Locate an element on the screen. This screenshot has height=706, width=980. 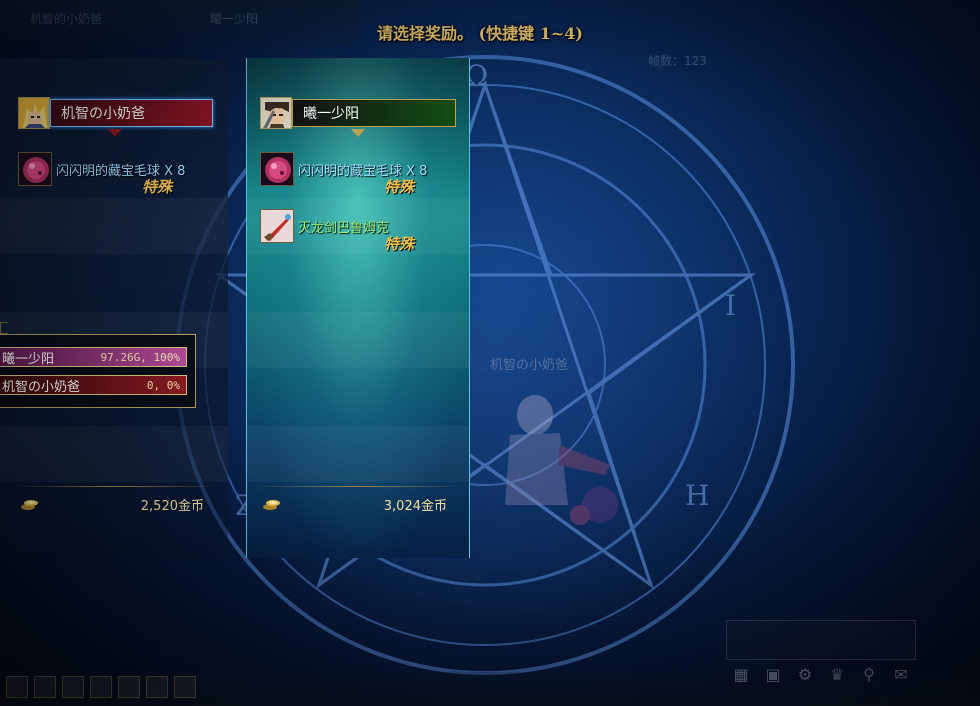
character-name-overhead: 机智の小奶爸 is located at coordinates (529, 365).